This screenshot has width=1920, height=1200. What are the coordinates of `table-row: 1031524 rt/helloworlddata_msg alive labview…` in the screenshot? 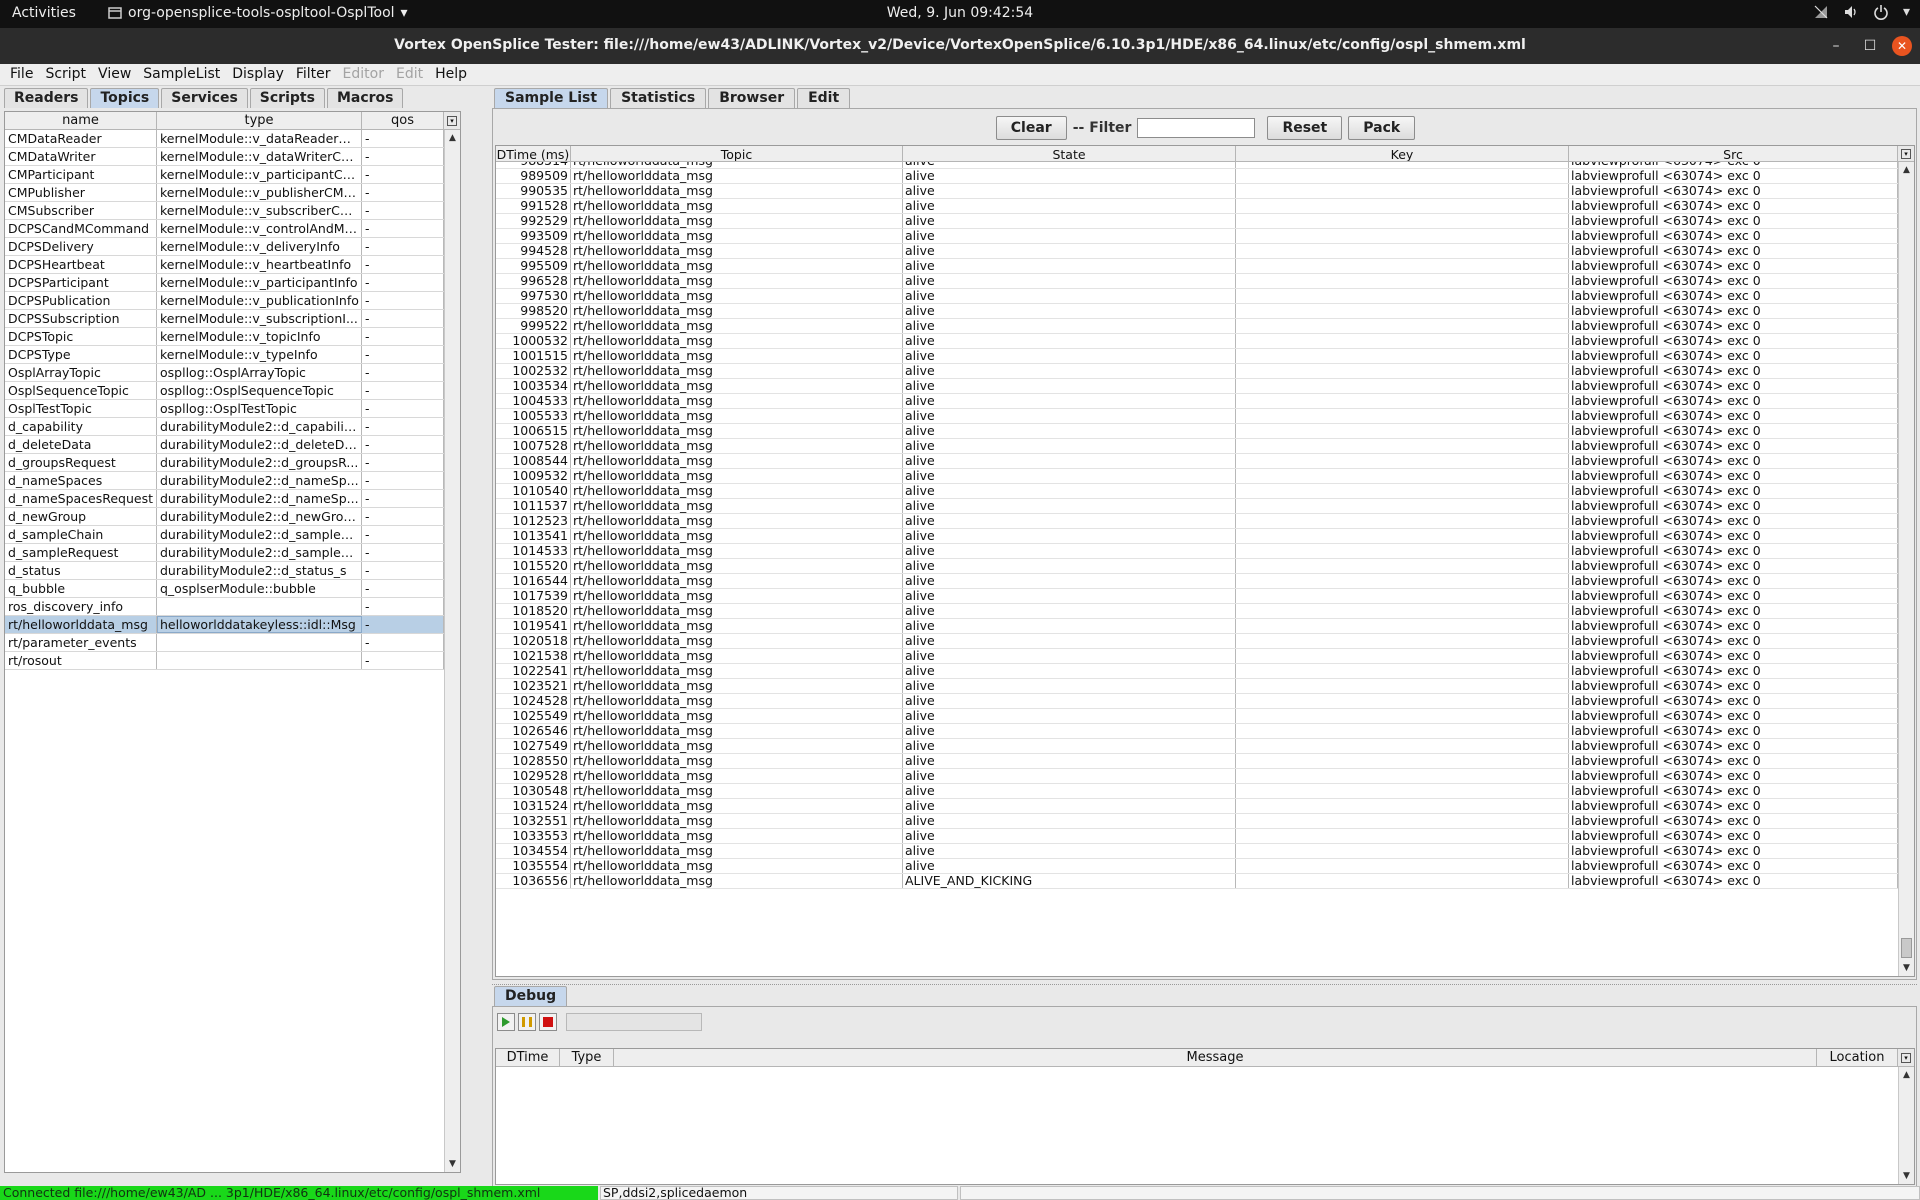 It's located at (1197, 806).